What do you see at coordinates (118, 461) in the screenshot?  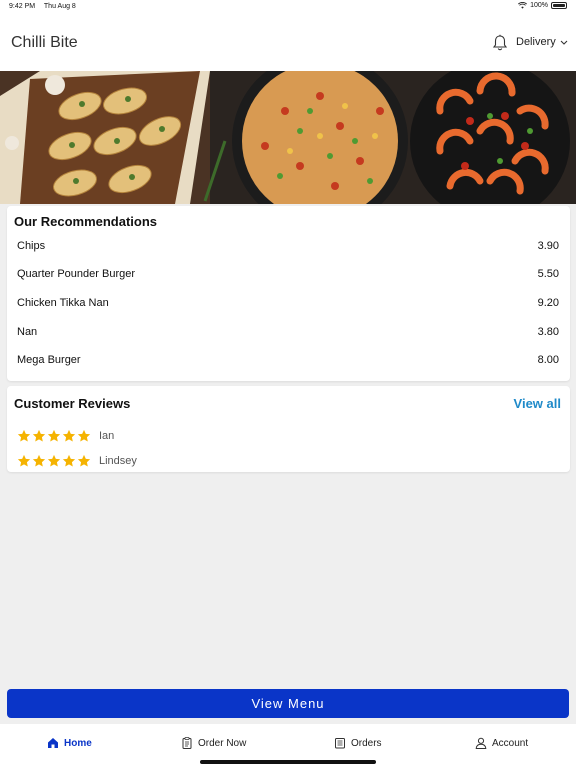 I see `reviewer-name: Lindsey` at bounding box center [118, 461].